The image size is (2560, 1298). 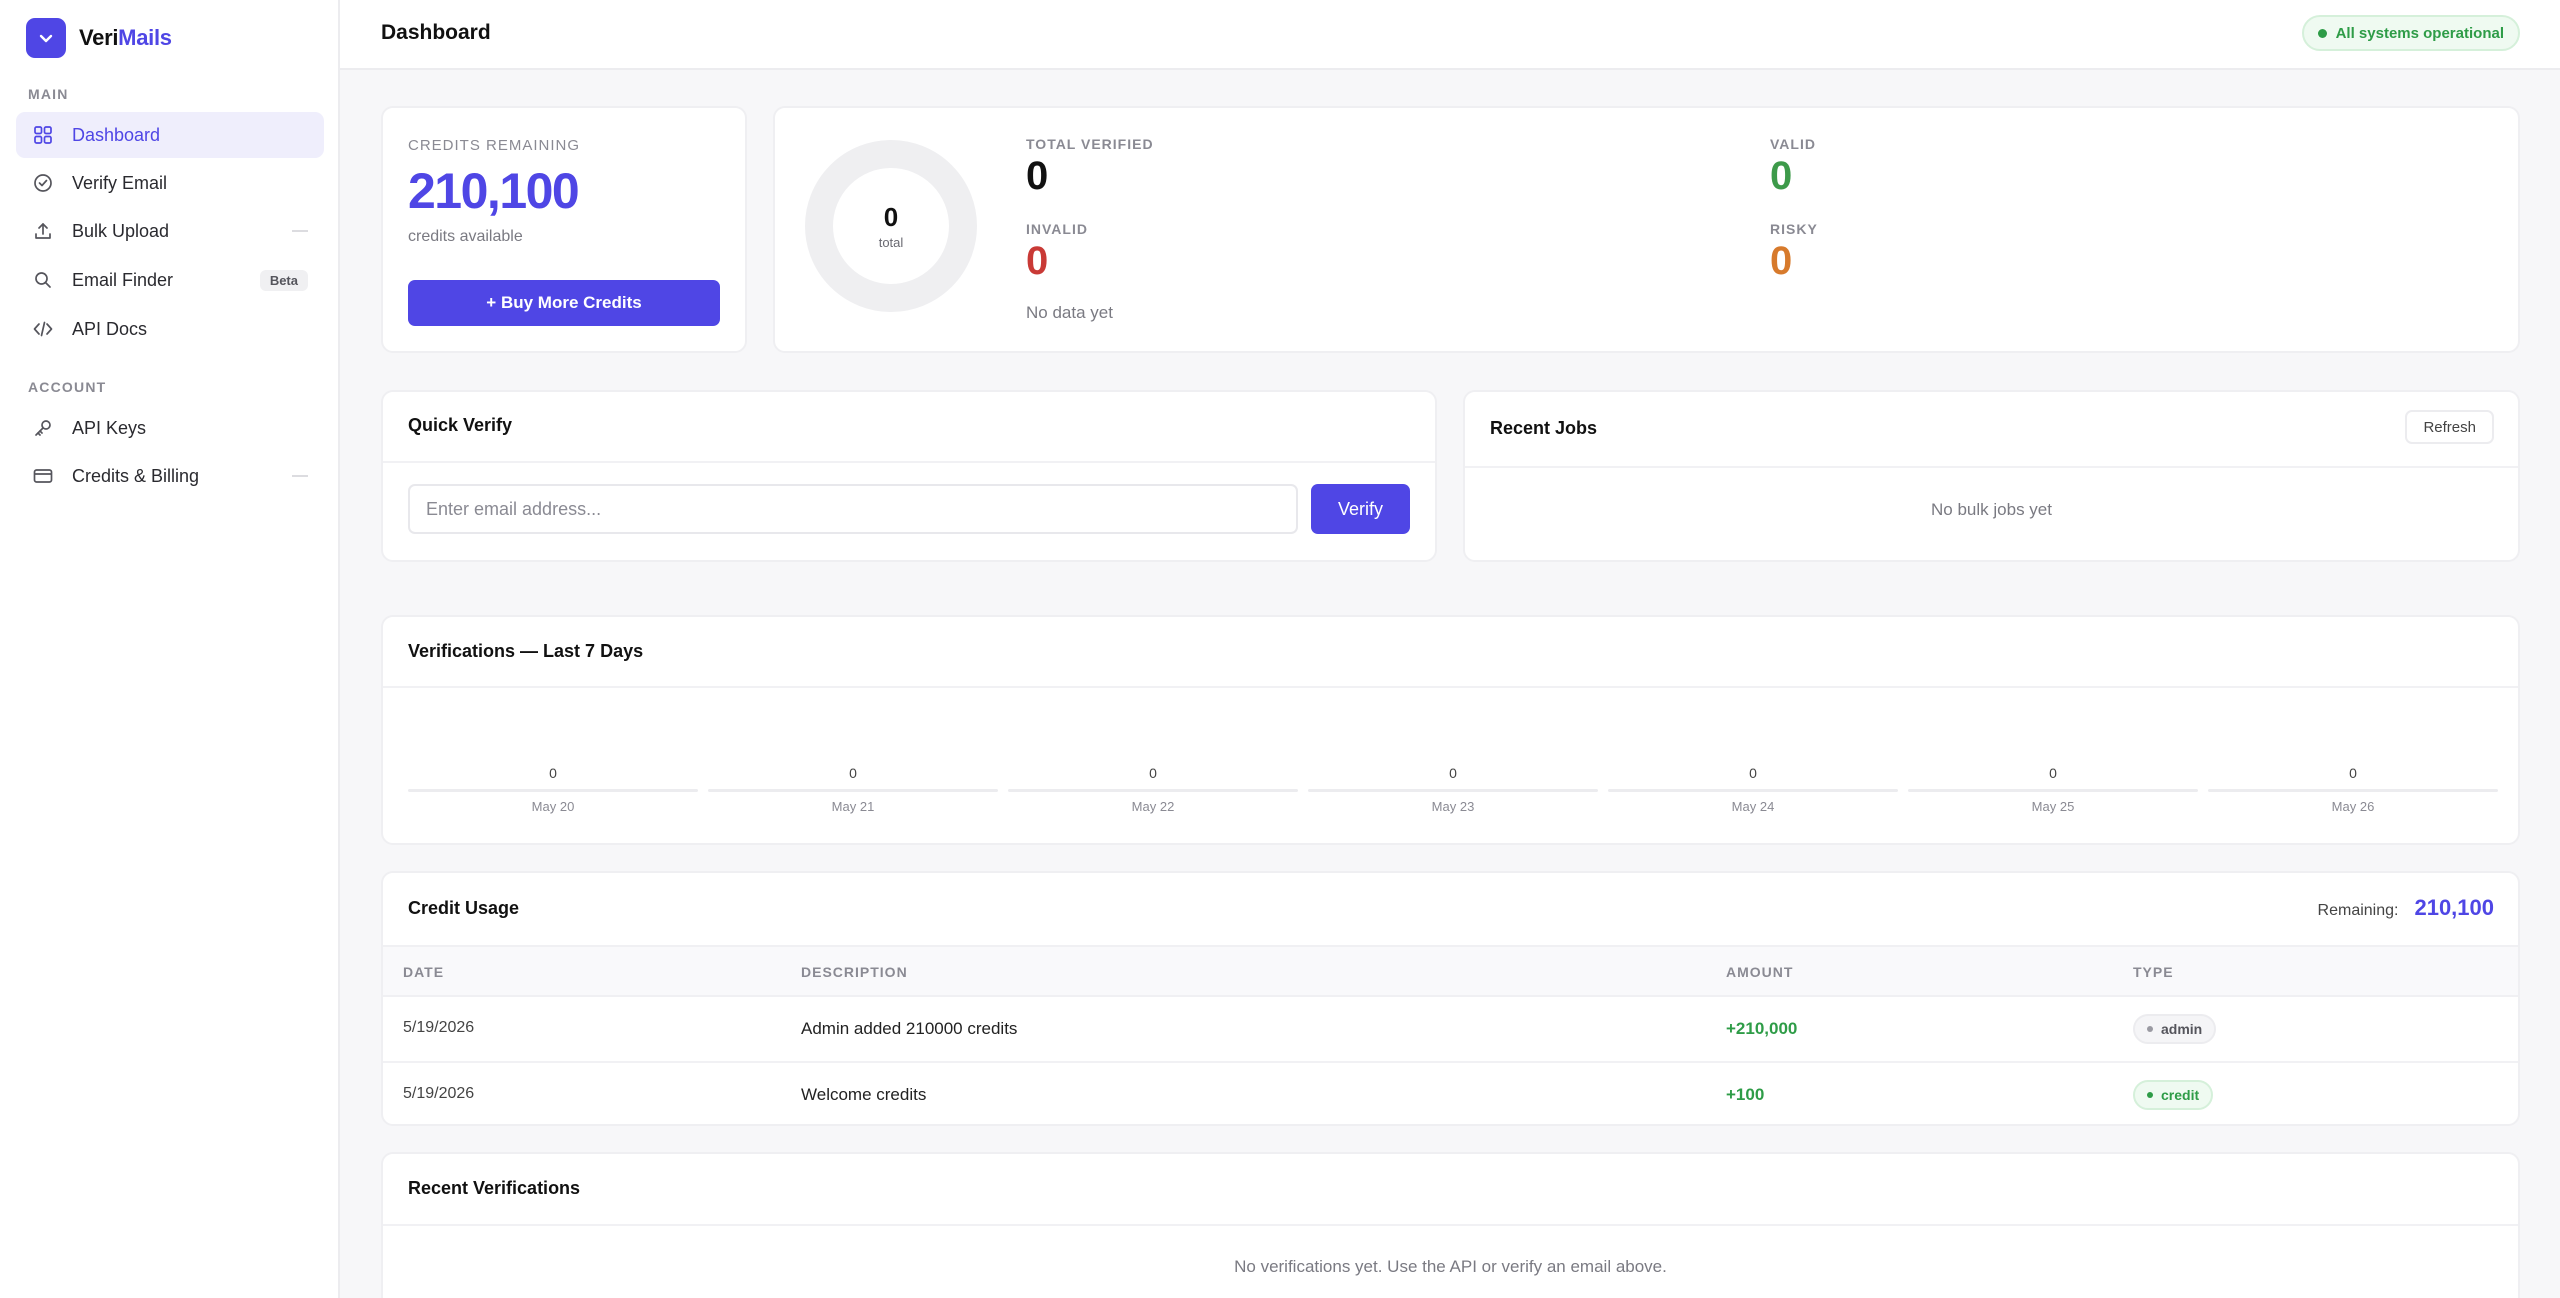 I want to click on credits-value: 210,100, so click(x=494, y=191).